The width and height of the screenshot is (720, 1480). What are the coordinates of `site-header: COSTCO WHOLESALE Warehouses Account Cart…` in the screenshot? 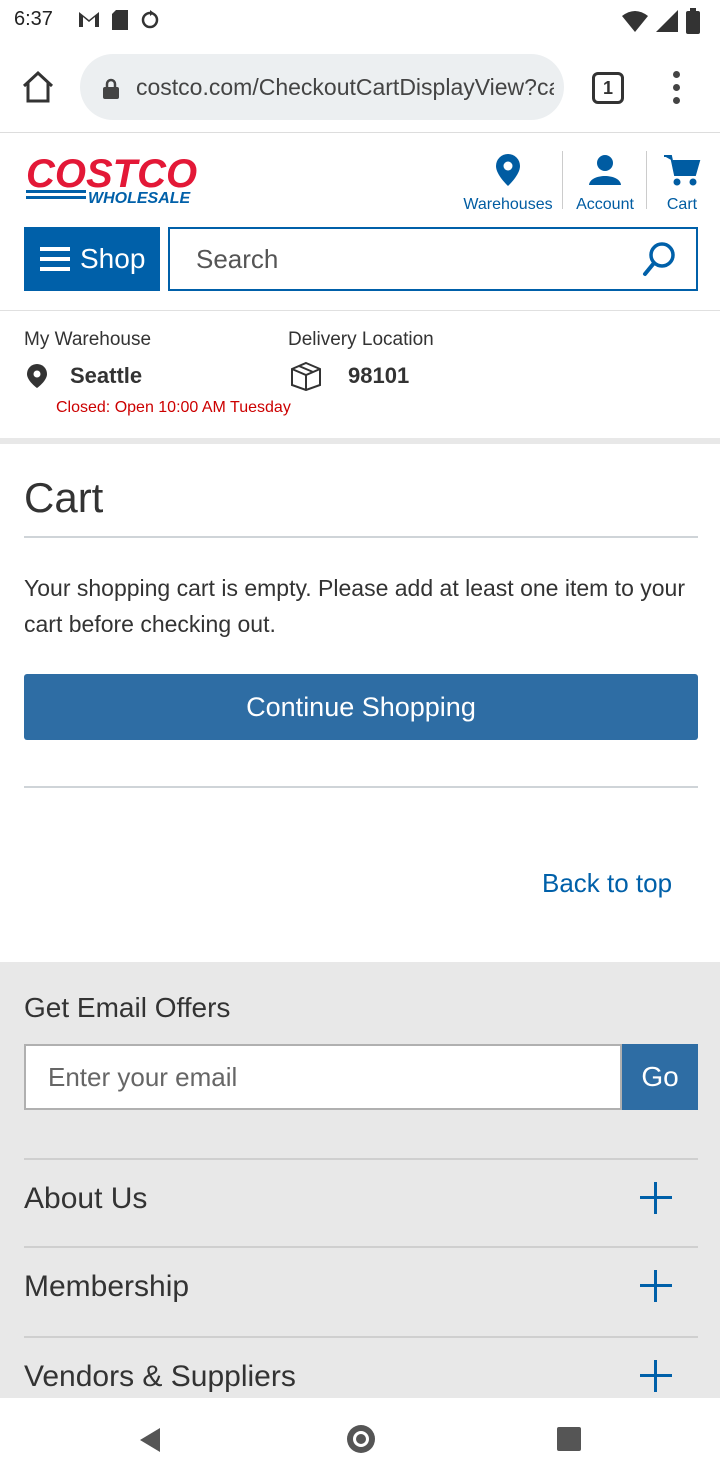 It's located at (360, 221).